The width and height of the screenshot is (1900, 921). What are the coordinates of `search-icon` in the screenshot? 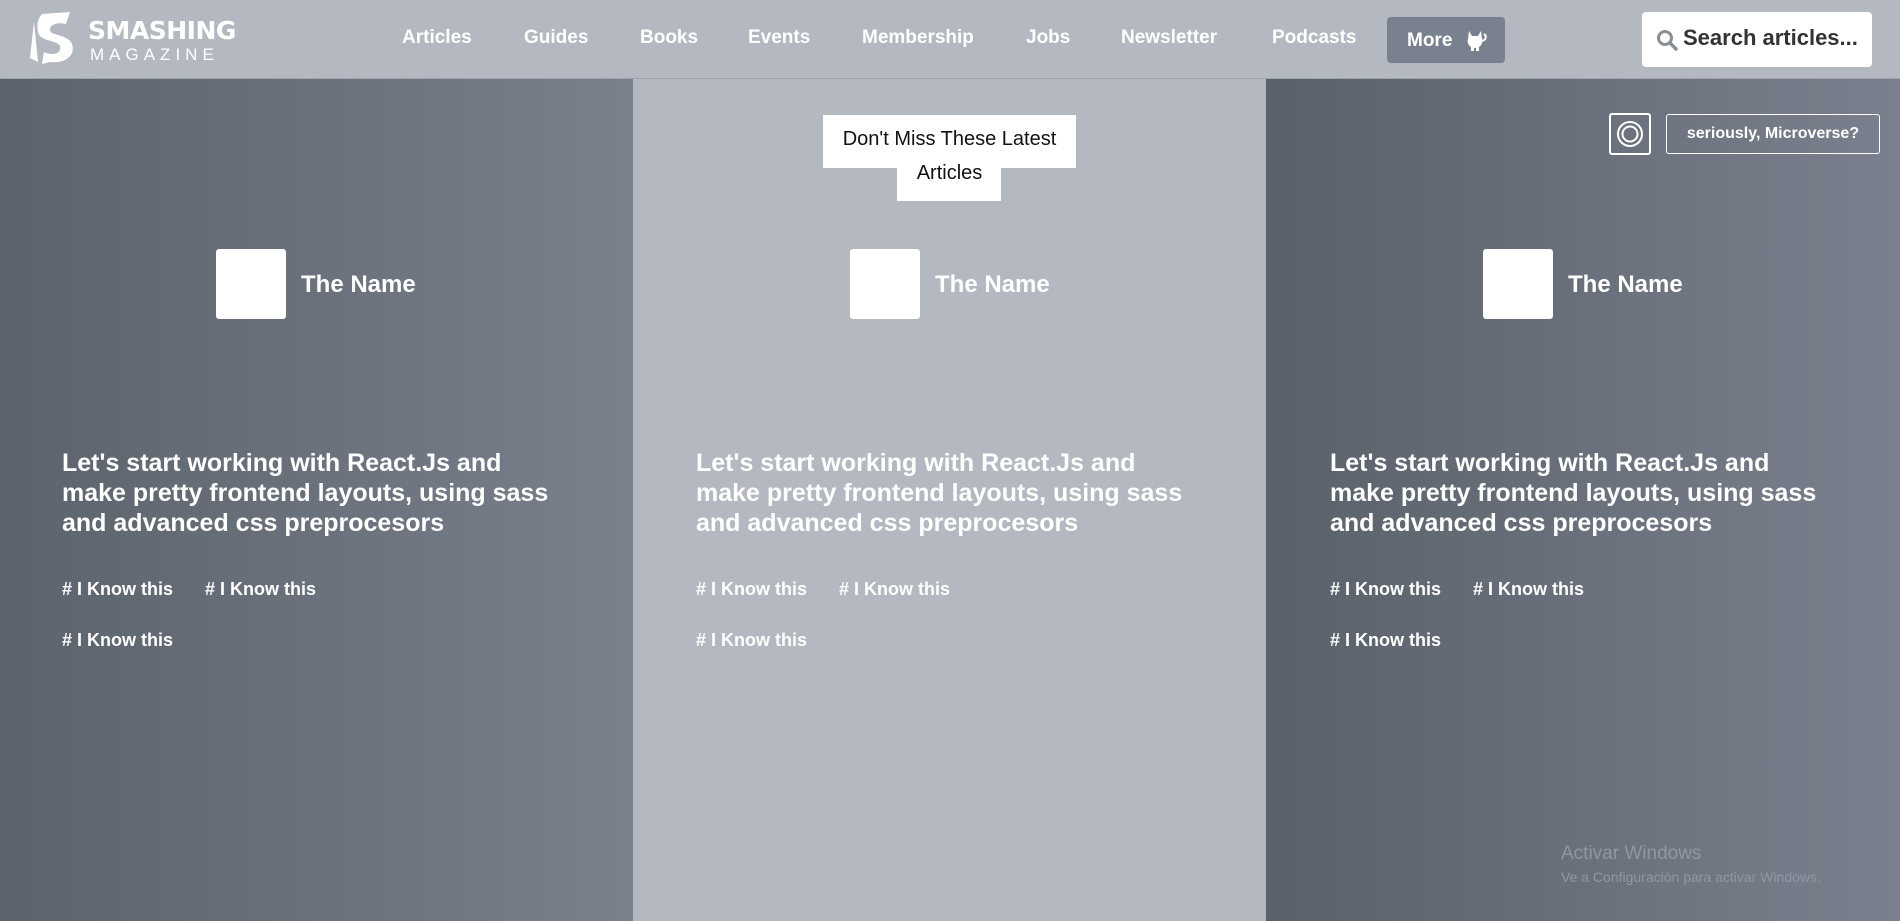 It's located at (1667, 40).